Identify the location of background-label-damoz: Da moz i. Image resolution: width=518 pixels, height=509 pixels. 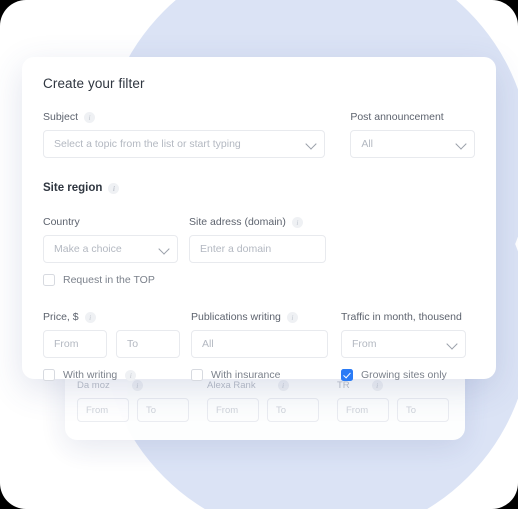
(133, 385).